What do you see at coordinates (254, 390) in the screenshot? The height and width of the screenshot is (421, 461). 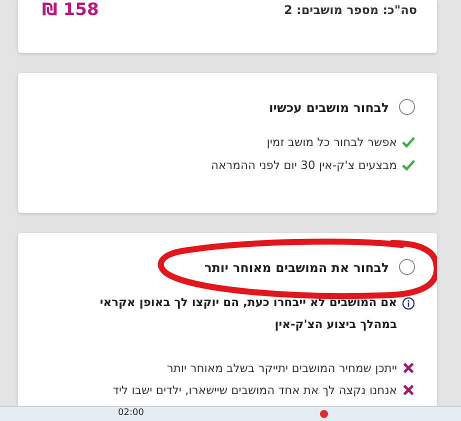 I see `feature-text: אנחנו נקצה לך את אחד המושבים שיישארו, ילדים ישבו ליד` at bounding box center [254, 390].